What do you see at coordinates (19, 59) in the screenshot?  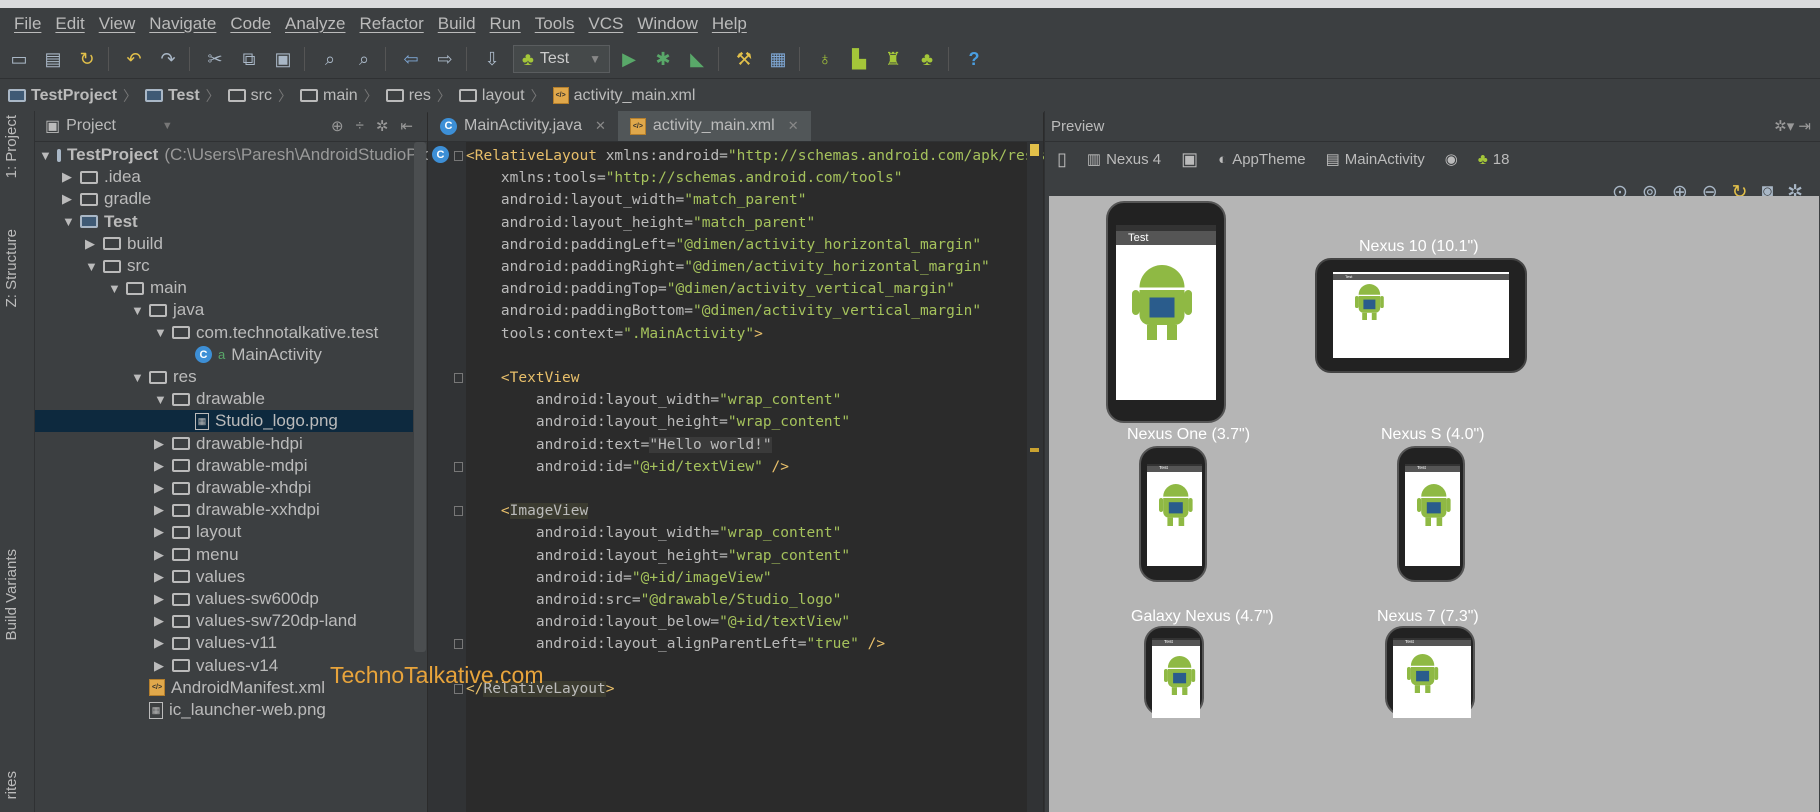 I see `open-folder-icon: ▭` at bounding box center [19, 59].